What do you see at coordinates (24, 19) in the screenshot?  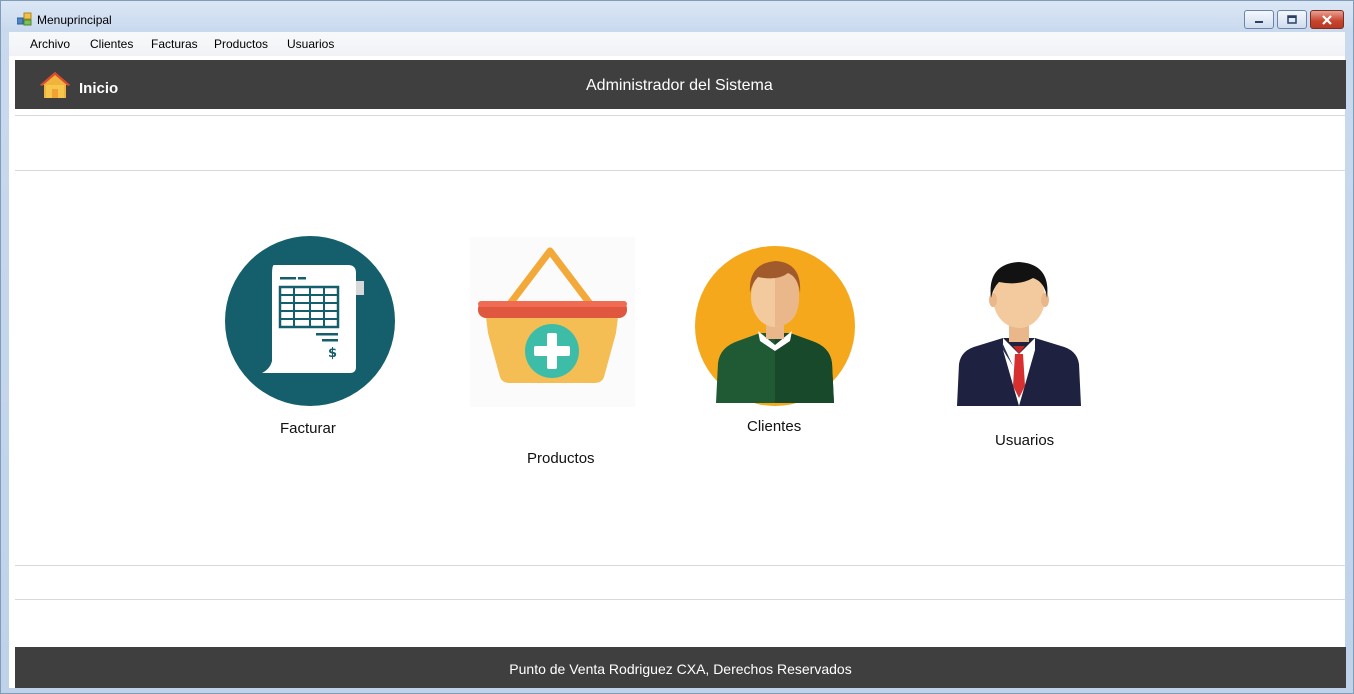 I see `app-window-icon` at bounding box center [24, 19].